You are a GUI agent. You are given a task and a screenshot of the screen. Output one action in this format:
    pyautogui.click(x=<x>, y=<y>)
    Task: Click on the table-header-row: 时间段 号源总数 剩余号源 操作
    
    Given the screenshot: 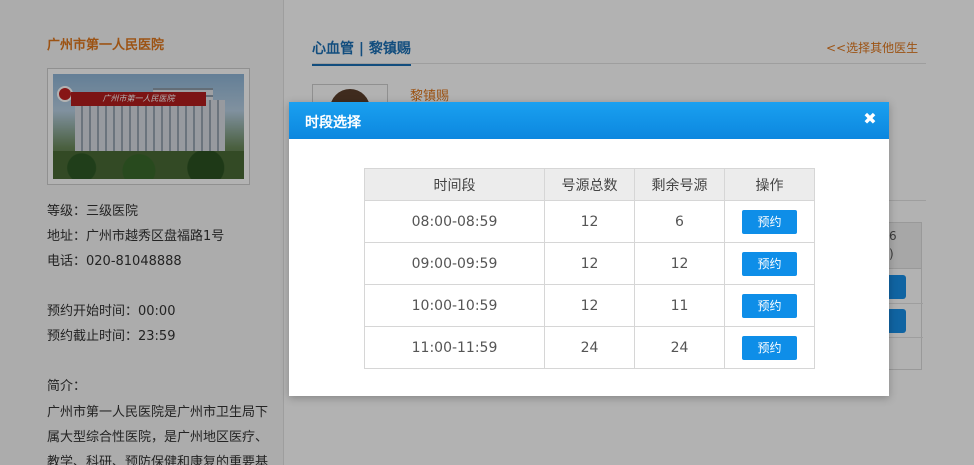 What is the action you would take?
    pyautogui.click(x=589, y=184)
    